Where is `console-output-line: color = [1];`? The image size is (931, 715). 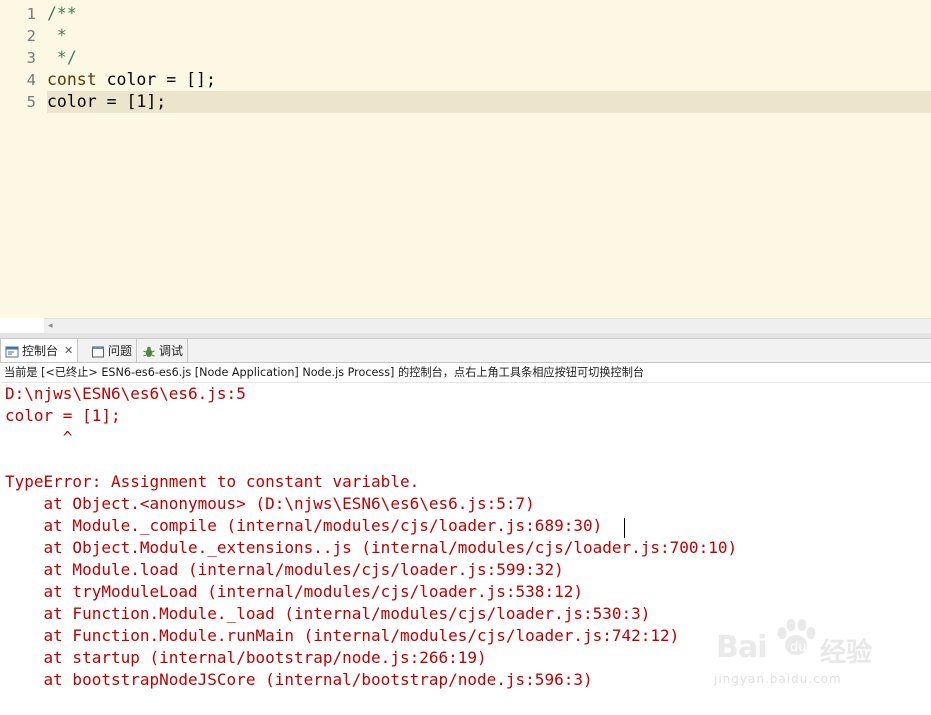
console-output-line: color = [1]; is located at coordinates (63, 415).